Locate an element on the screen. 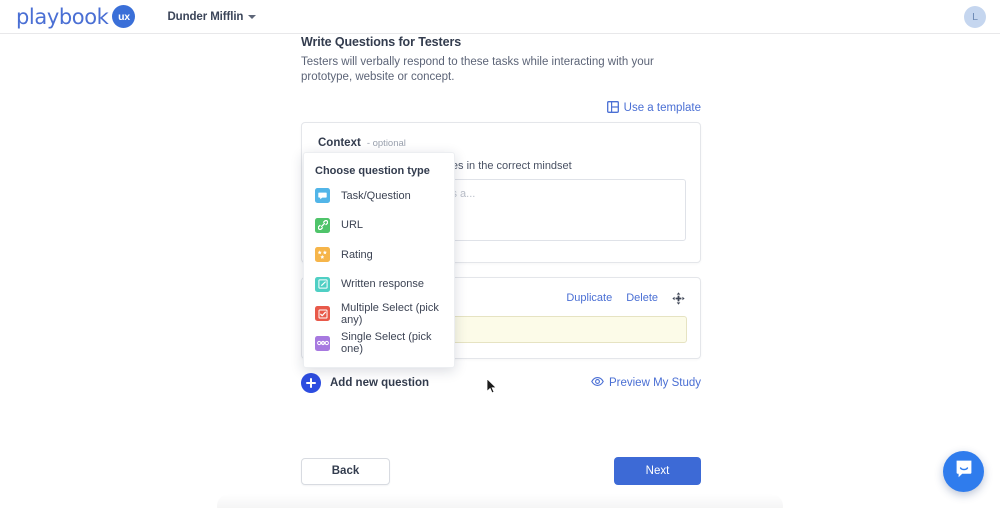  add-new-question-button: Add new question is located at coordinates (365, 383).